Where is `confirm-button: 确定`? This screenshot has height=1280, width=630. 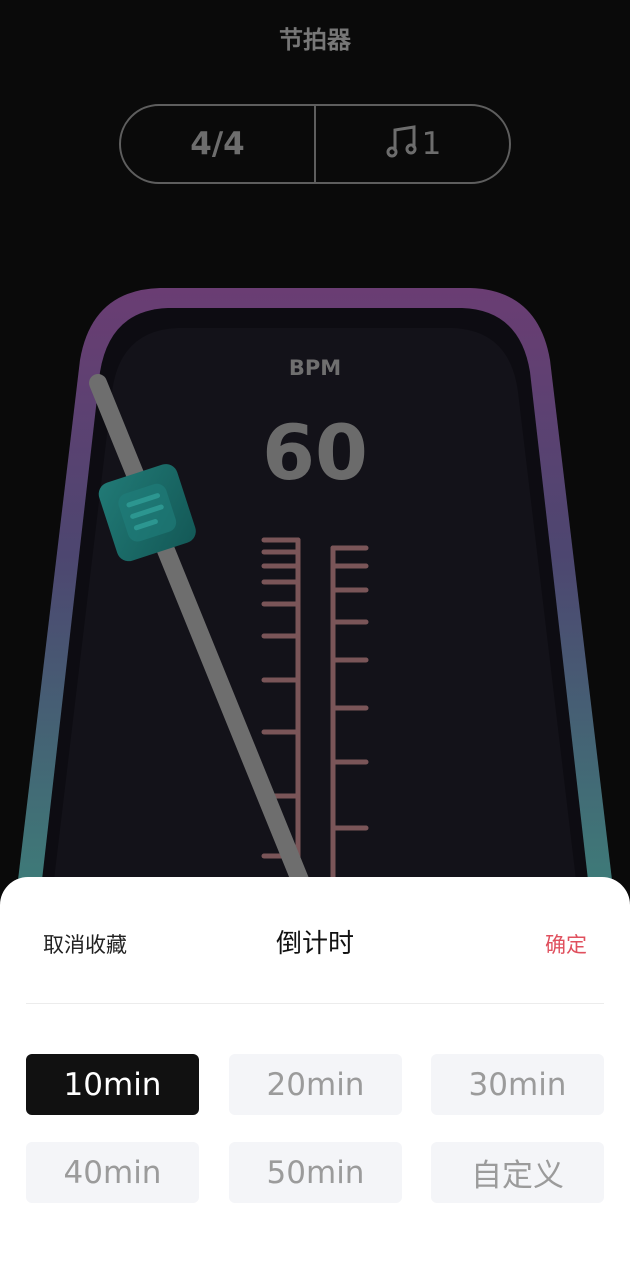
confirm-button: 确定 is located at coordinates (566, 944).